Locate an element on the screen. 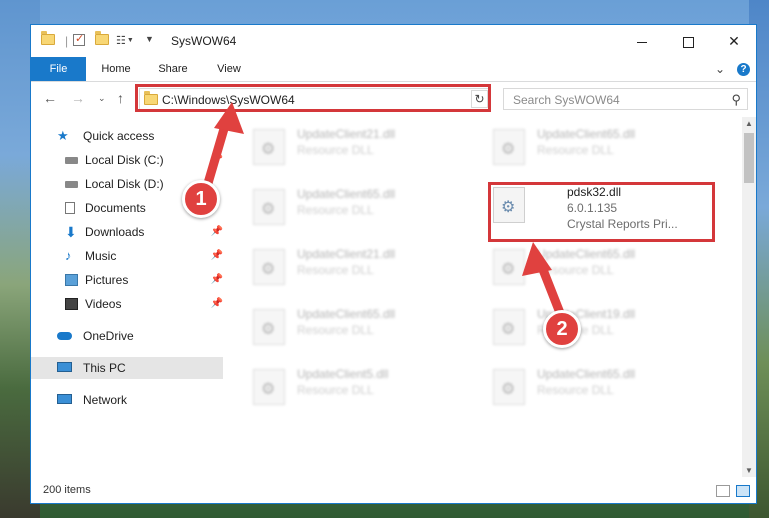  nav-item-network: Network is located at coordinates (127, 400).